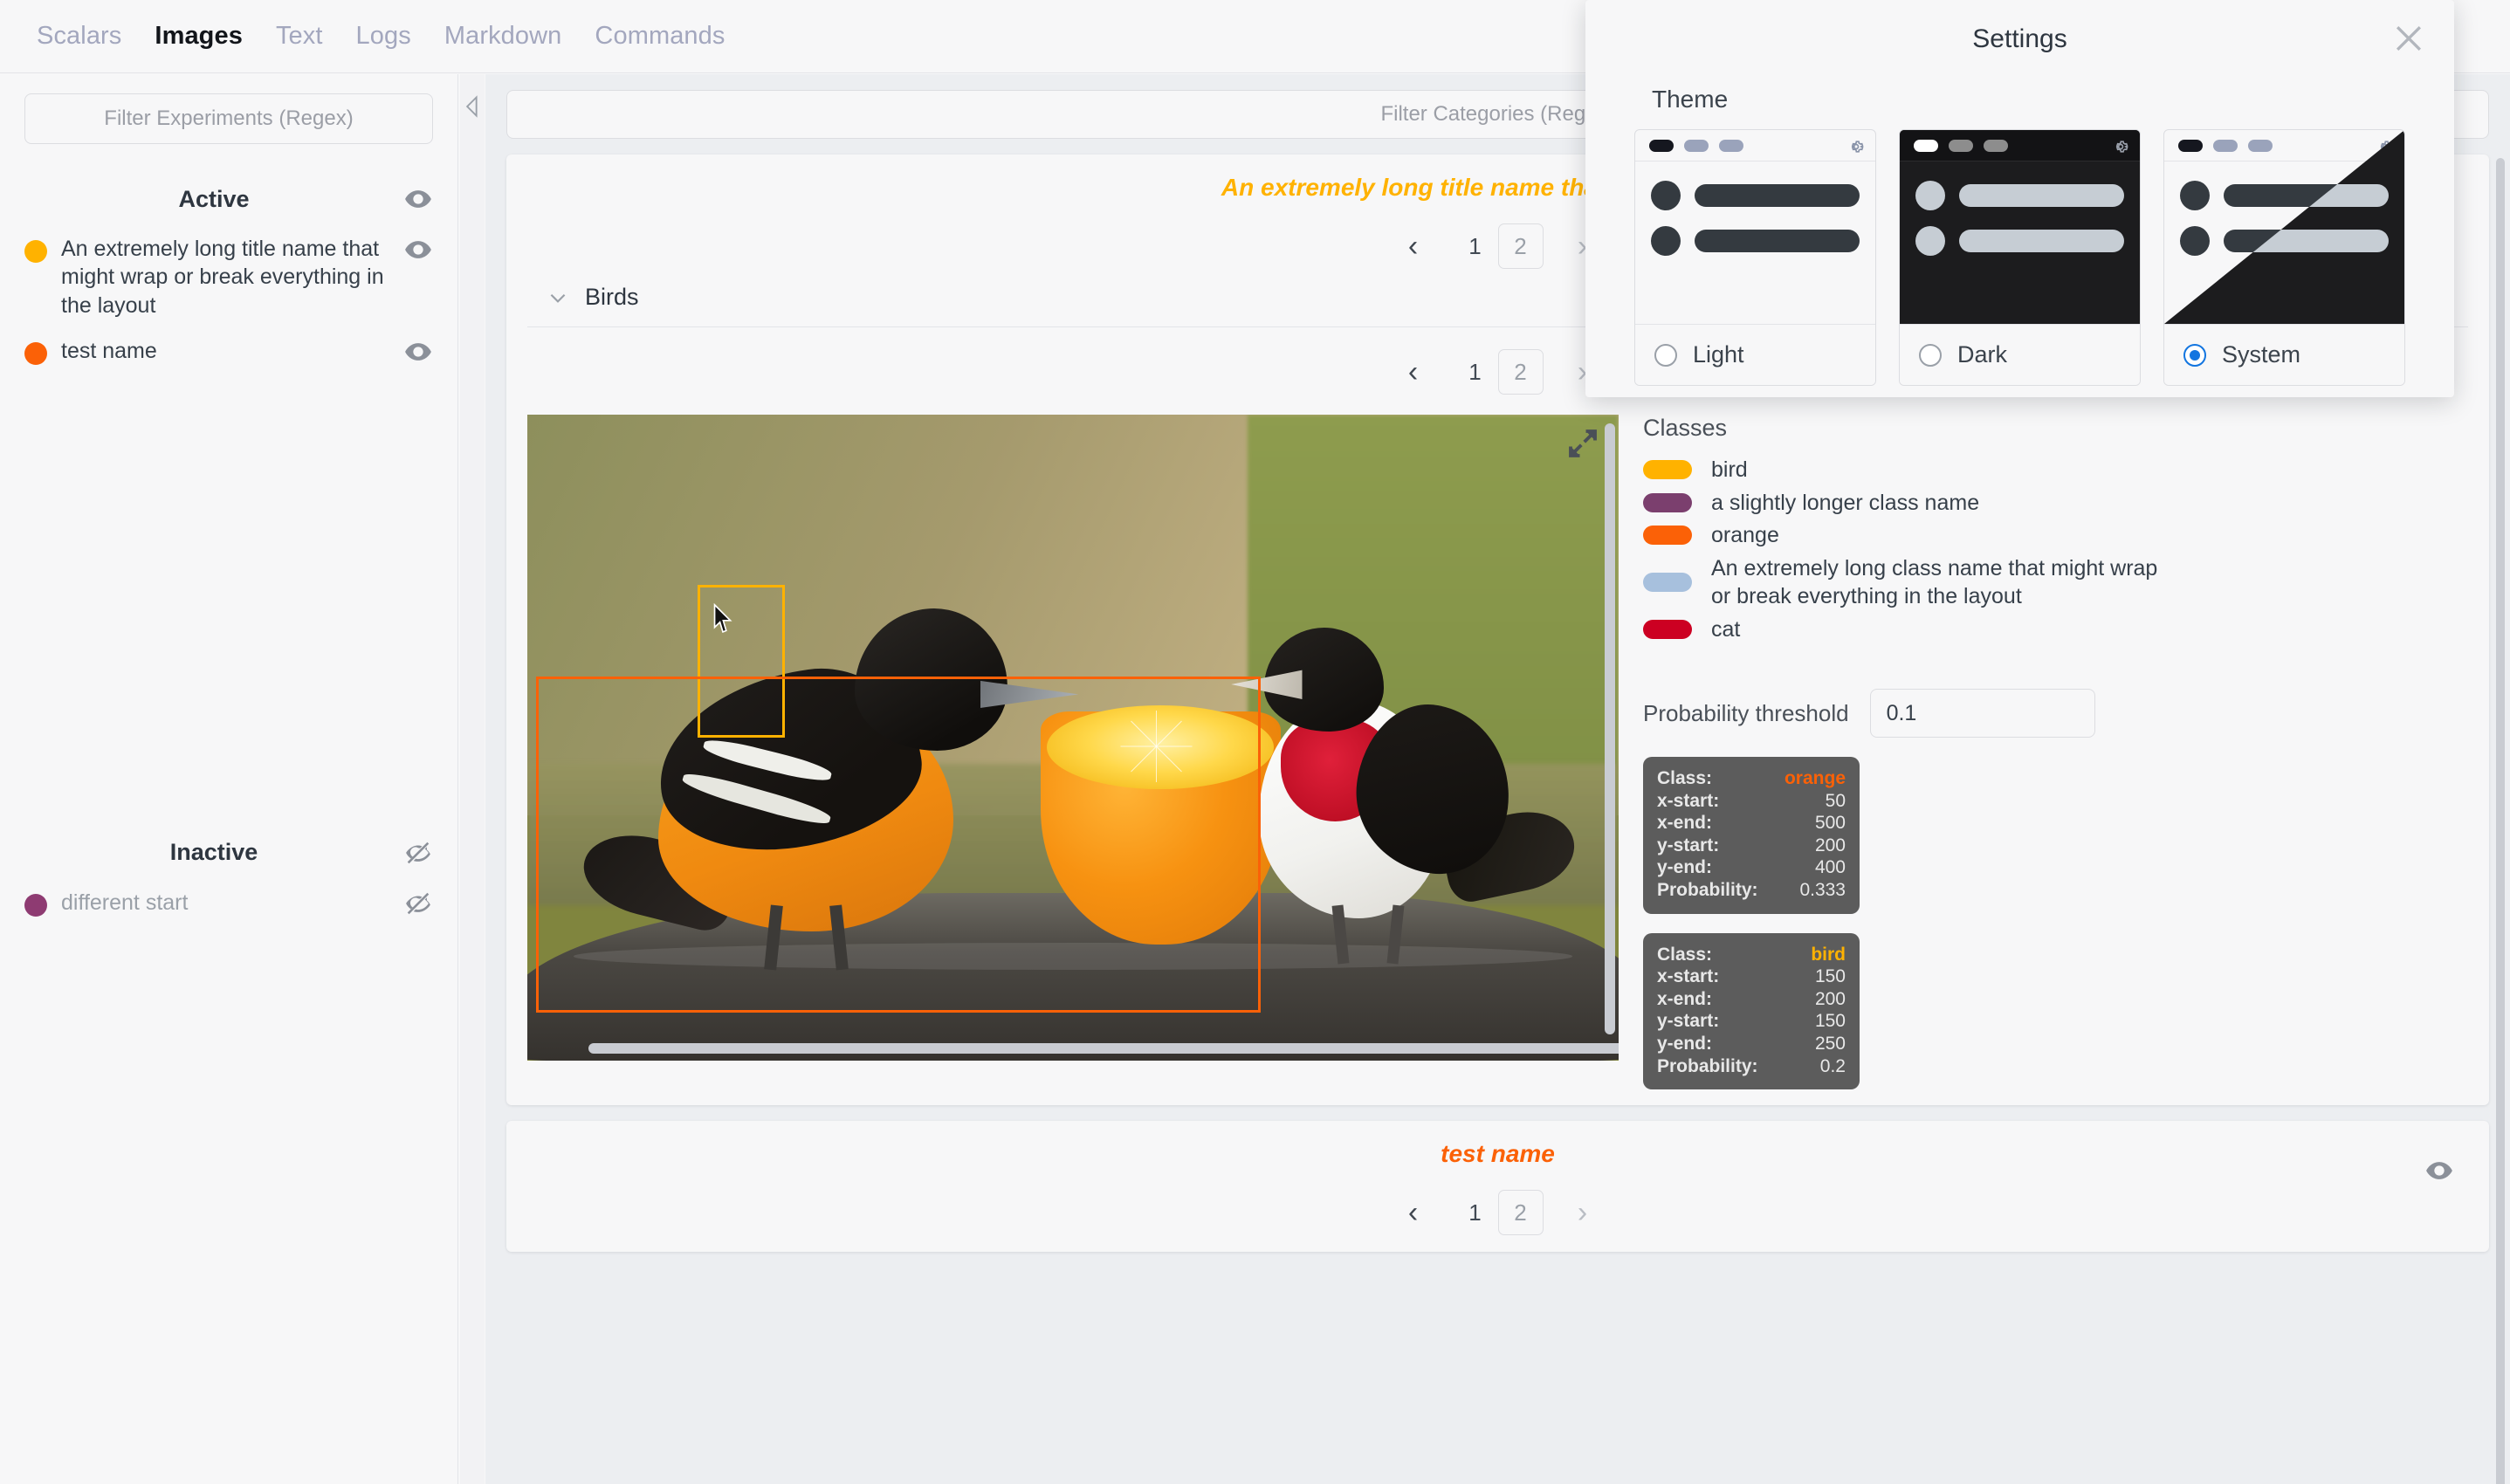 This screenshot has width=2510, height=1484. Describe the element at coordinates (214, 198) in the screenshot. I see `active-heading: Active` at that location.